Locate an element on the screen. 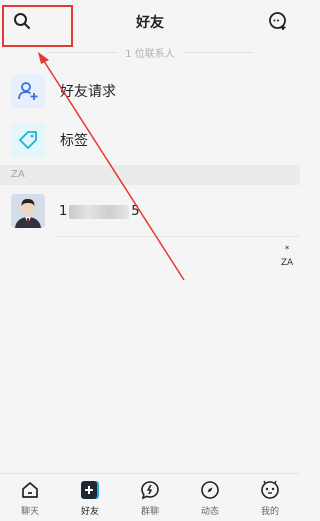 Image resolution: width=320 pixels, height=521 pixels. contact-name: 15 is located at coordinates (99, 211).